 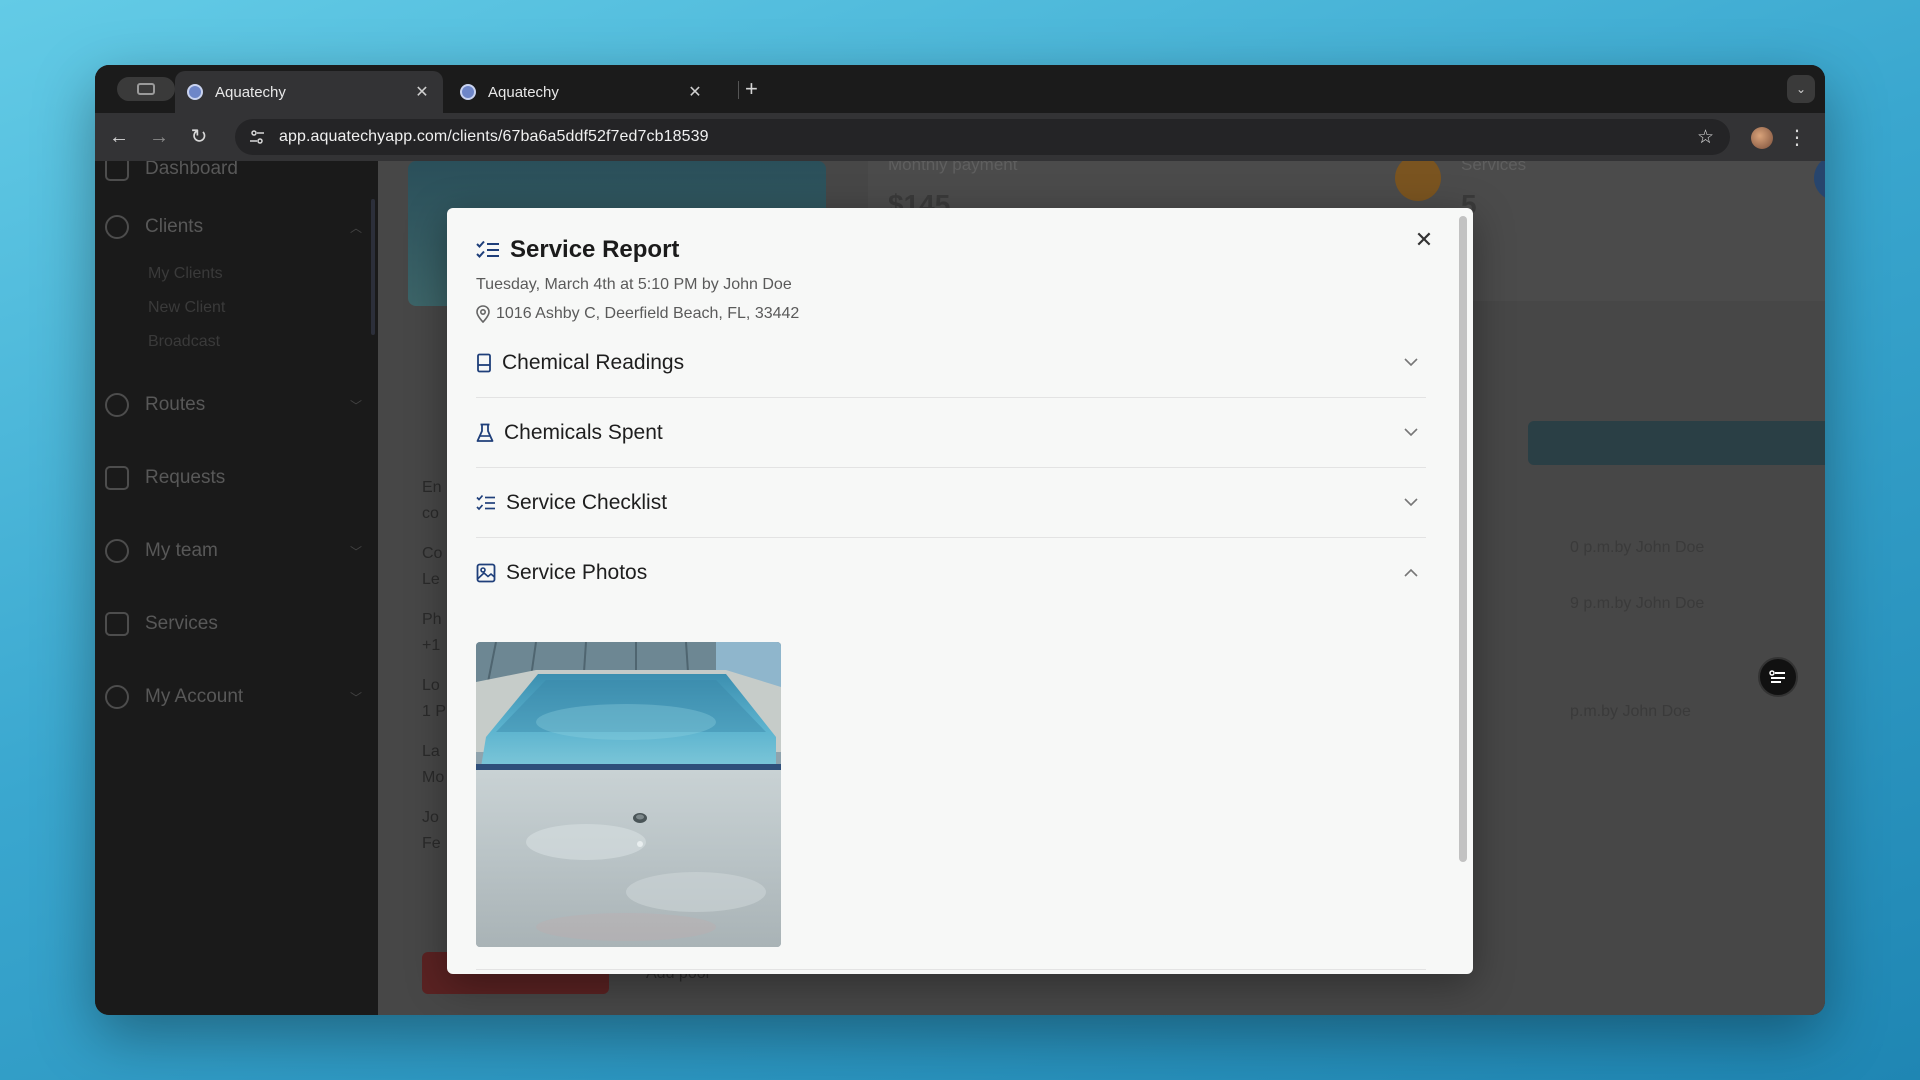 I want to click on image-icon, so click(x=486, y=573).